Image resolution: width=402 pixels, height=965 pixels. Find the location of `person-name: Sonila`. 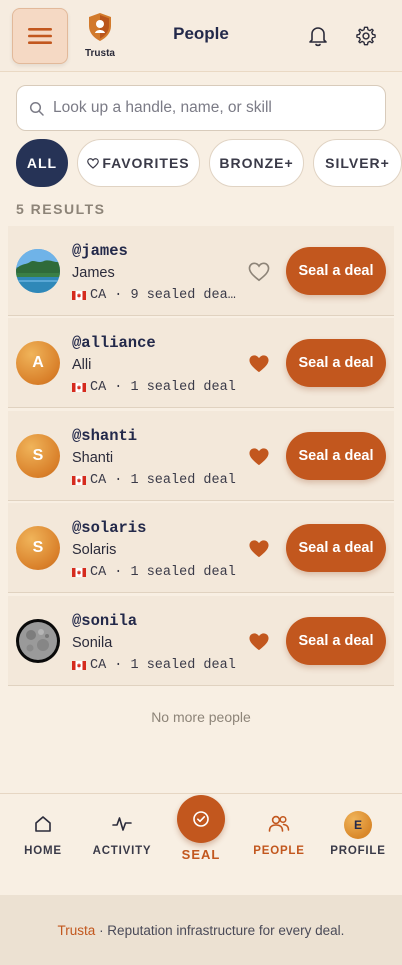

person-name: Sonila is located at coordinates (92, 643).